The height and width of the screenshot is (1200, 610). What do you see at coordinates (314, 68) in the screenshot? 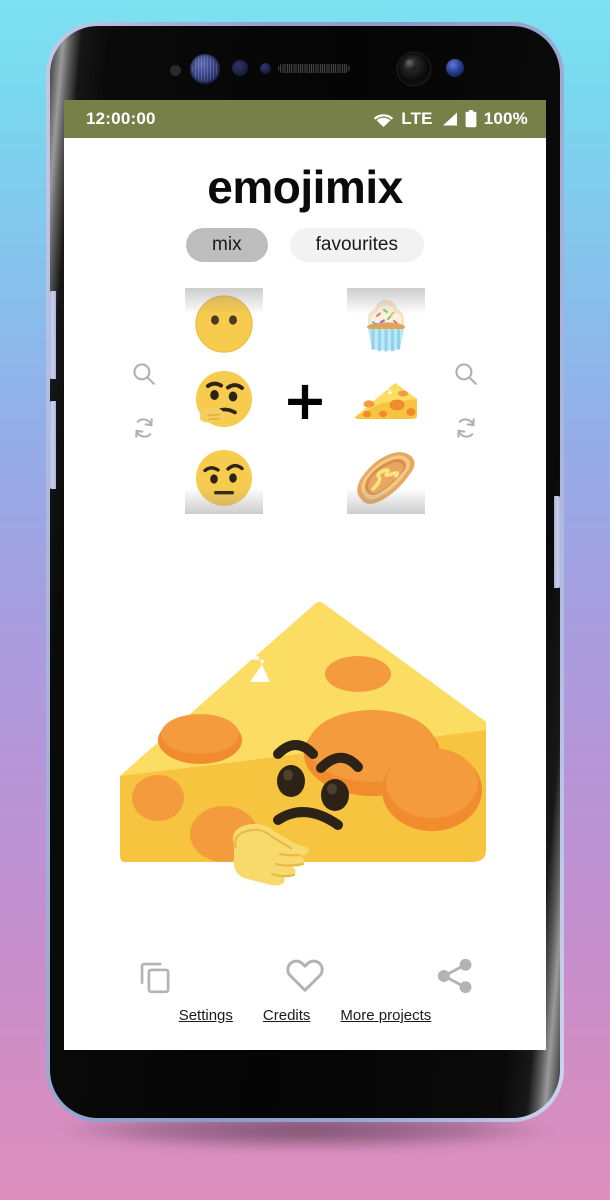
I see `earpiece-speaker-icon` at bounding box center [314, 68].